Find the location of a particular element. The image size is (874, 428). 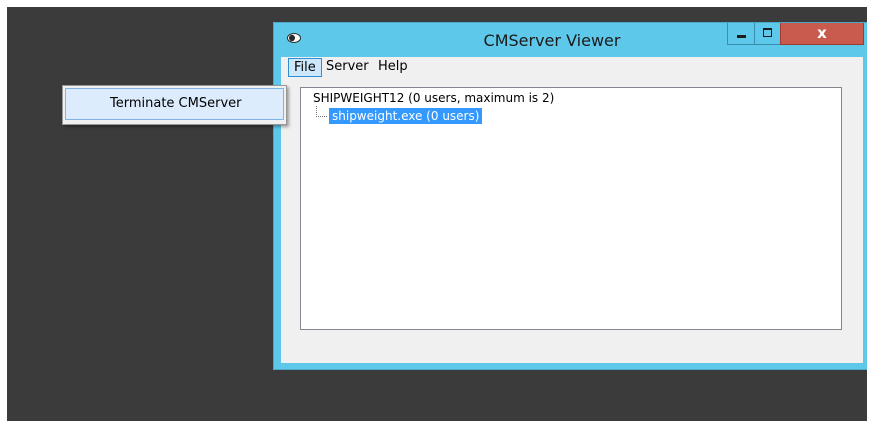

file-menu-dropdown: Terminate CMServer is located at coordinates (174, 105).